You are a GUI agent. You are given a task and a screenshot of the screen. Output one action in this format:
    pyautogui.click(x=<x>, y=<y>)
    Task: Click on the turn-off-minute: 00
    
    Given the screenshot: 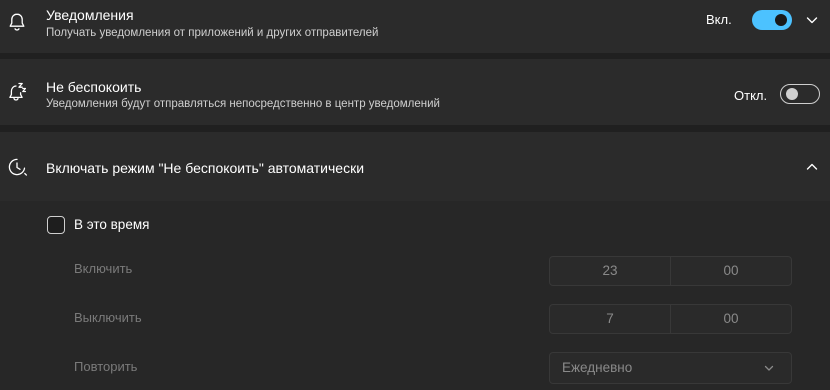 What is the action you would take?
    pyautogui.click(x=730, y=319)
    